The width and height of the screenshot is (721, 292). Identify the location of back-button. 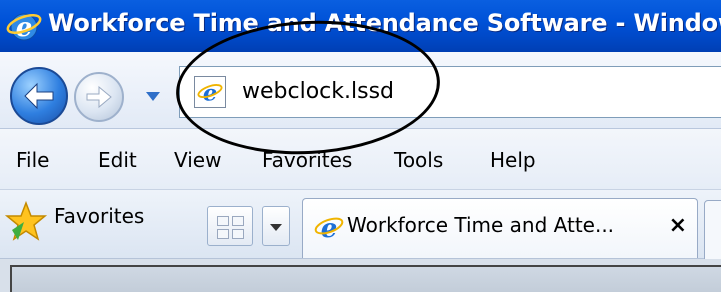
(39, 96).